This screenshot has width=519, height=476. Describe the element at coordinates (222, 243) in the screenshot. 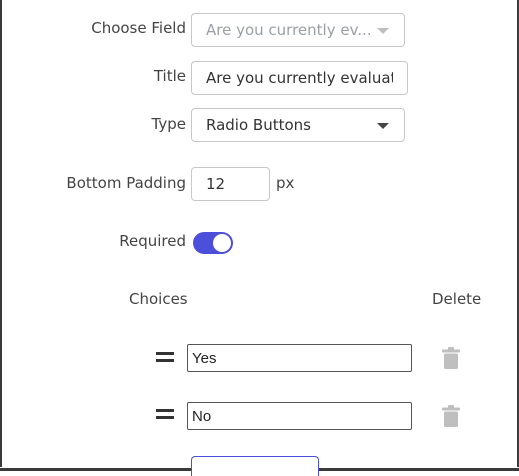

I see `toggle-knob` at that location.